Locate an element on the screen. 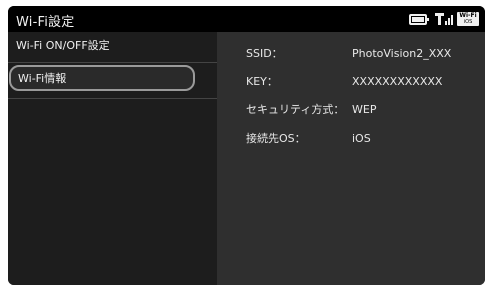 The image size is (491, 291). info-row-security: セキュリティ方式： WEP is located at coordinates (351, 110).